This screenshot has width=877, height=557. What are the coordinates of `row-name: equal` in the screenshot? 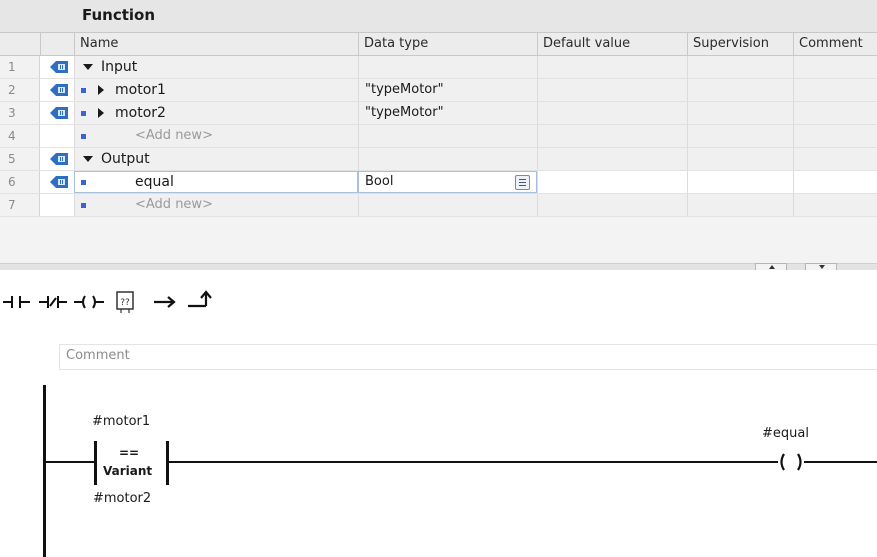 It's located at (154, 182).